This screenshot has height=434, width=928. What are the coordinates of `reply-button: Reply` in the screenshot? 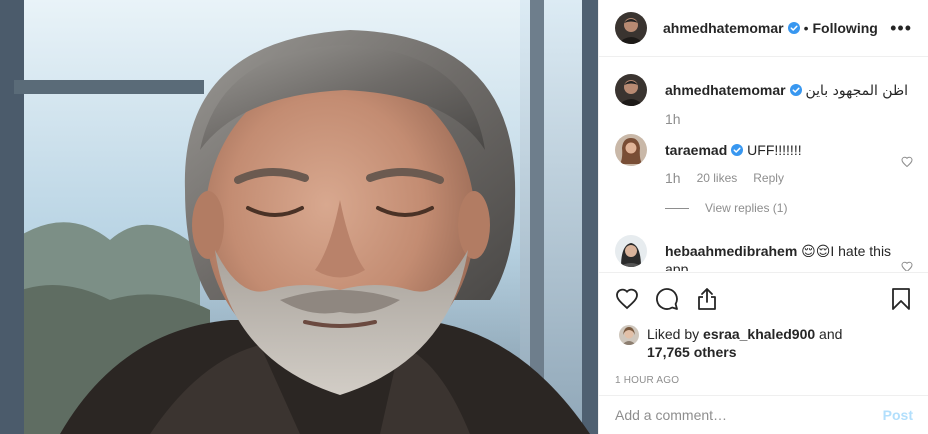 It's located at (768, 178).